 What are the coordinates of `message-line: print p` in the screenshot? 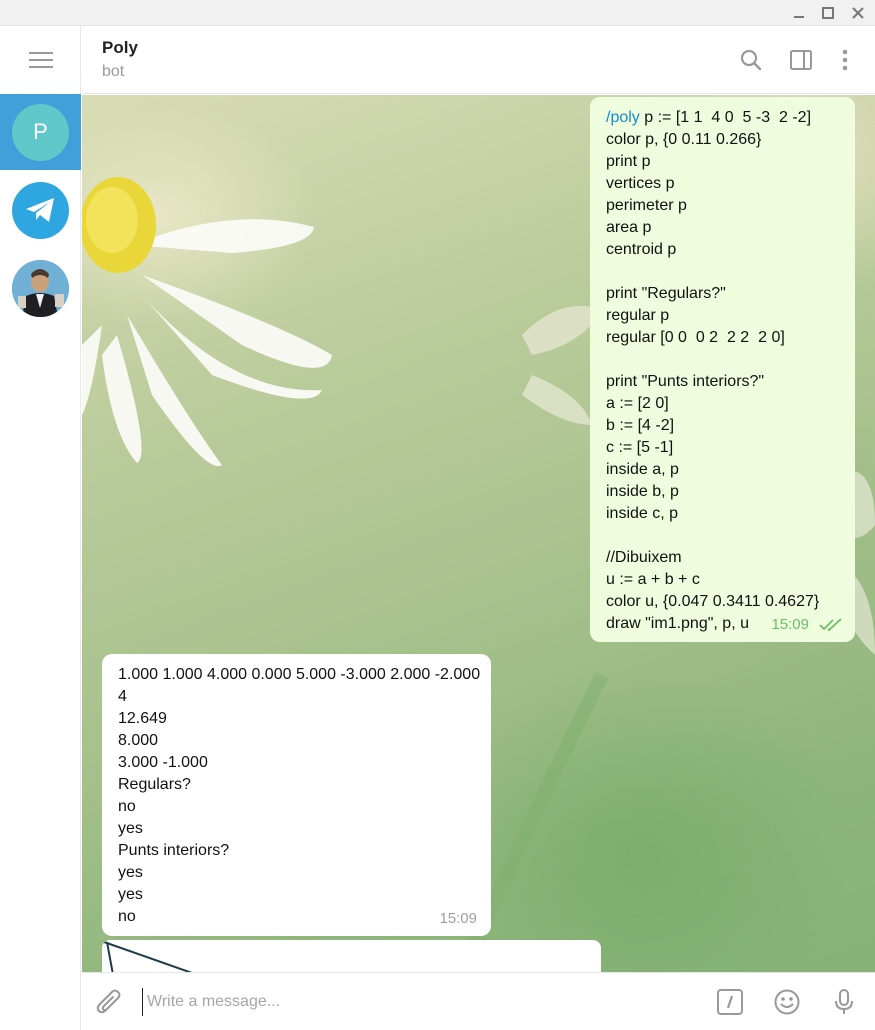 It's located at (628, 161).